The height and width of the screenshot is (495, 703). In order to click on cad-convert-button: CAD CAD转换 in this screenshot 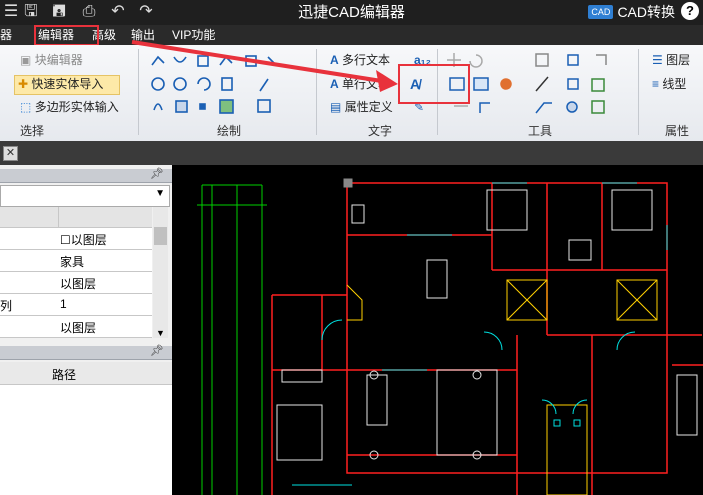, I will do `click(631, 12)`.